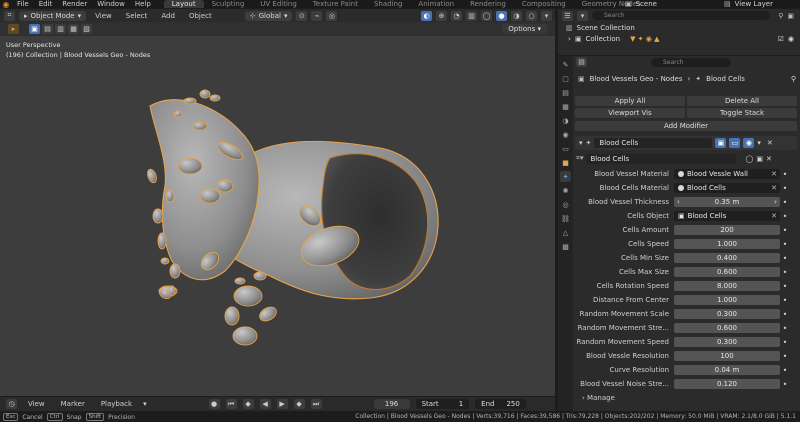 This screenshot has width=800, height=422. What do you see at coordinates (23, 4) in the screenshot?
I see `menu-file: File` at bounding box center [23, 4].